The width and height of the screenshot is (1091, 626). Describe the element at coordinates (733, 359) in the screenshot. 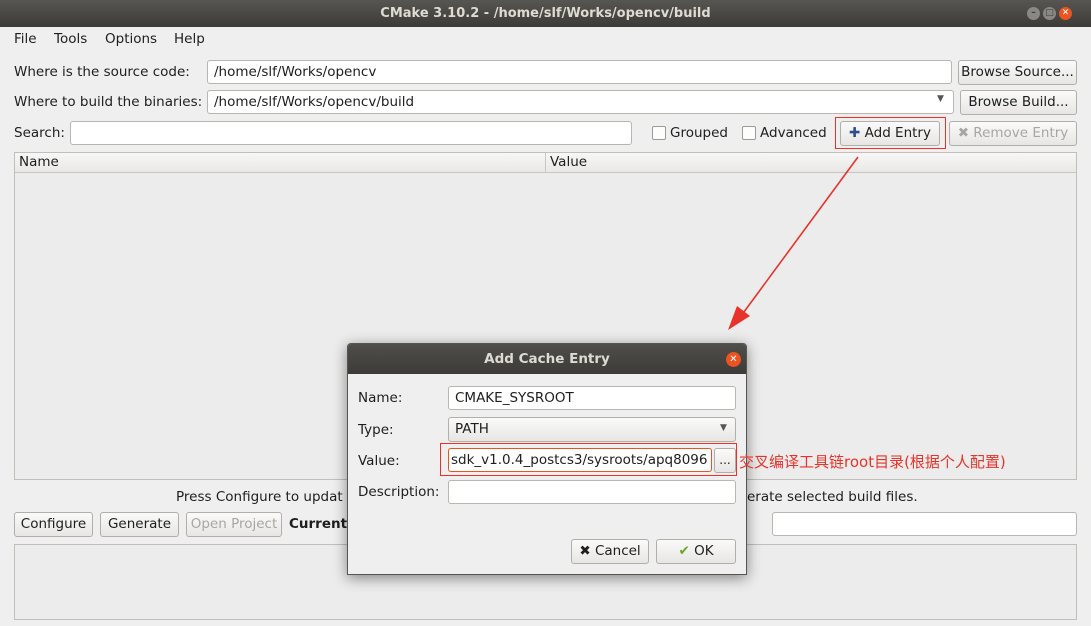

I see `dialog-close-icon: ✕` at that location.